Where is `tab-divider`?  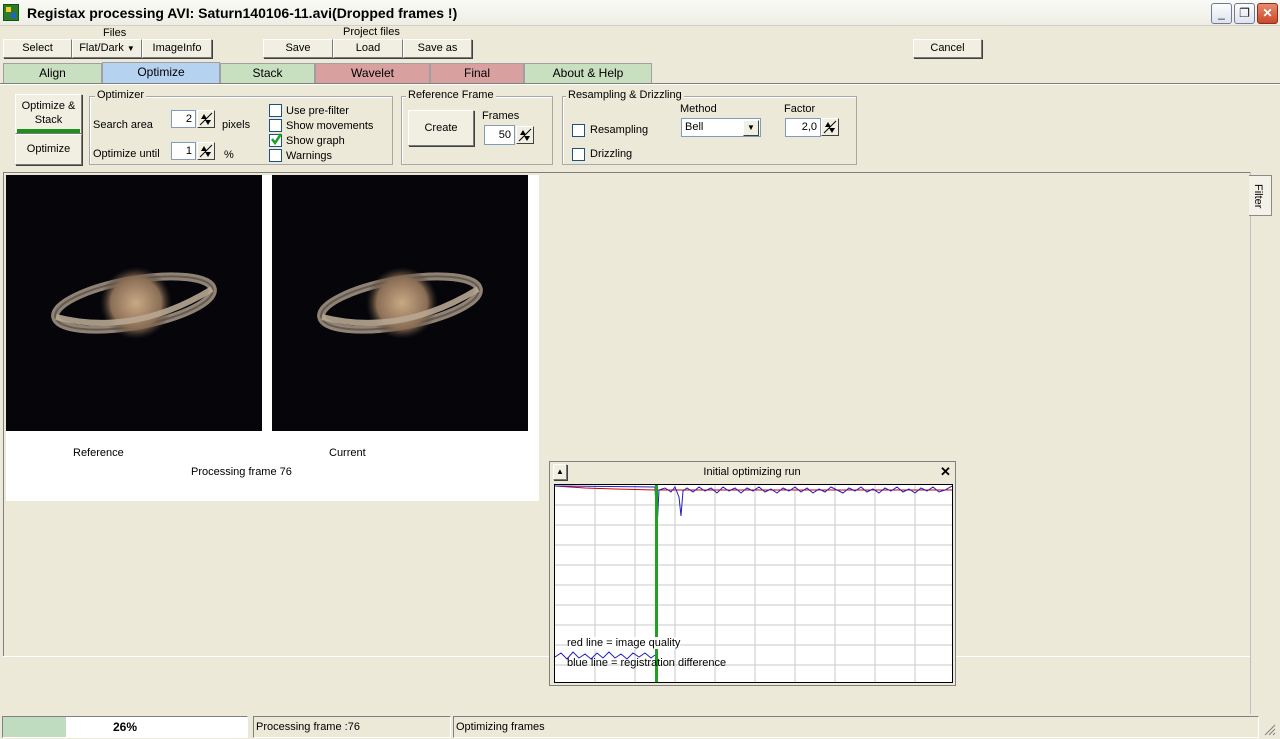 tab-divider is located at coordinates (640, 84).